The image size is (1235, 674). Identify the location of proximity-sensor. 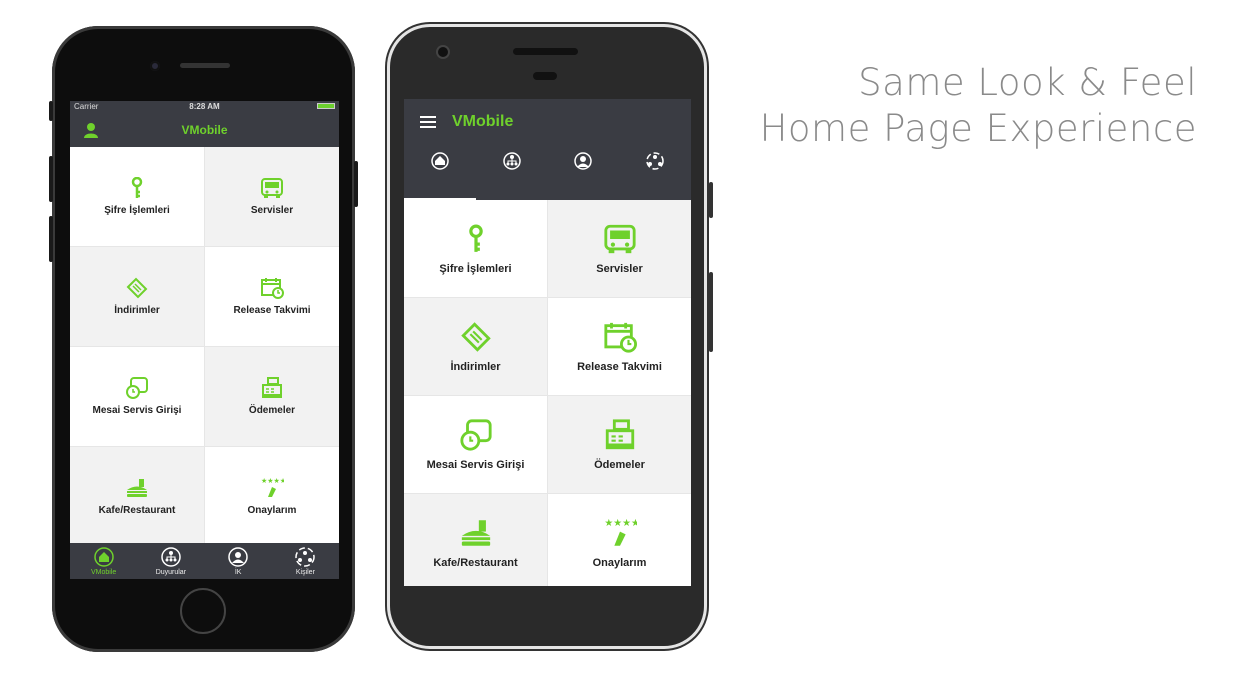
(545, 76).